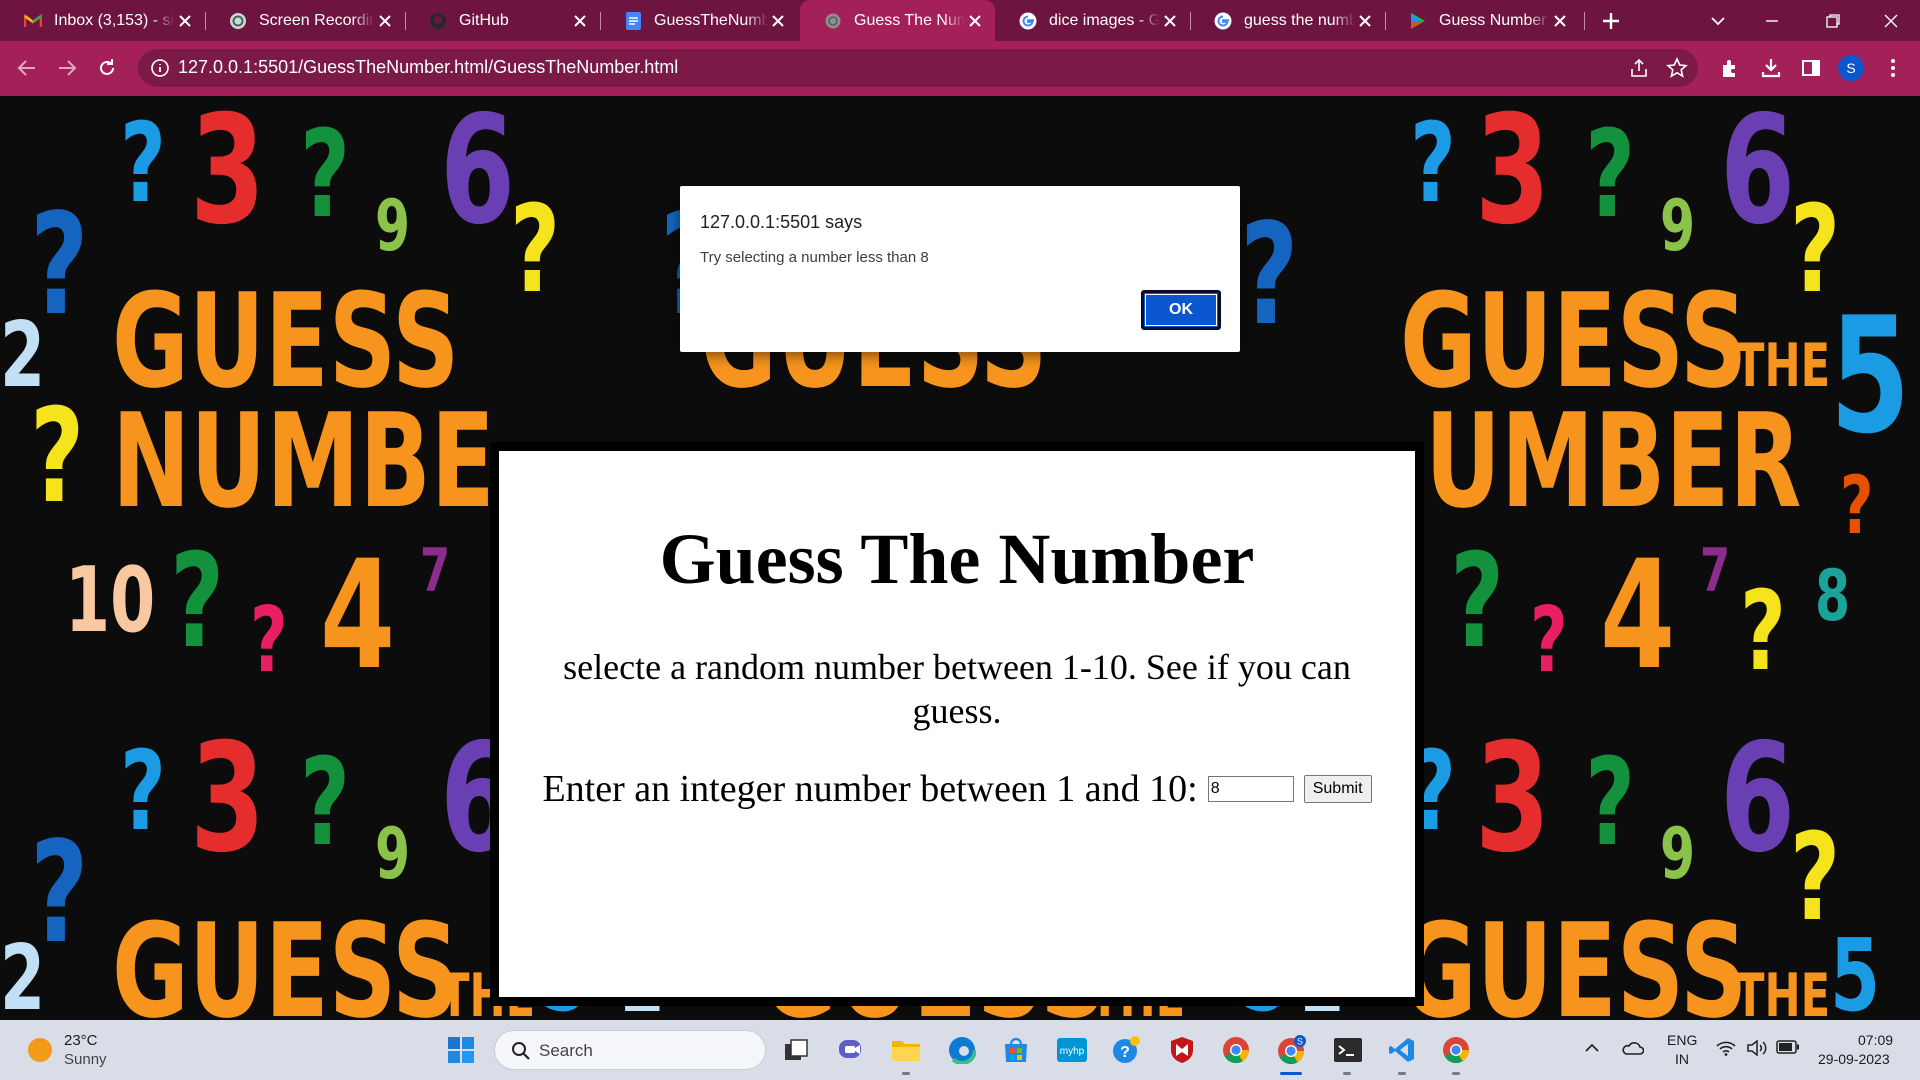 This screenshot has height=1080, width=1920. What do you see at coordinates (317, 20) in the screenshot?
I see `tab-title: Screen Recording` at bounding box center [317, 20].